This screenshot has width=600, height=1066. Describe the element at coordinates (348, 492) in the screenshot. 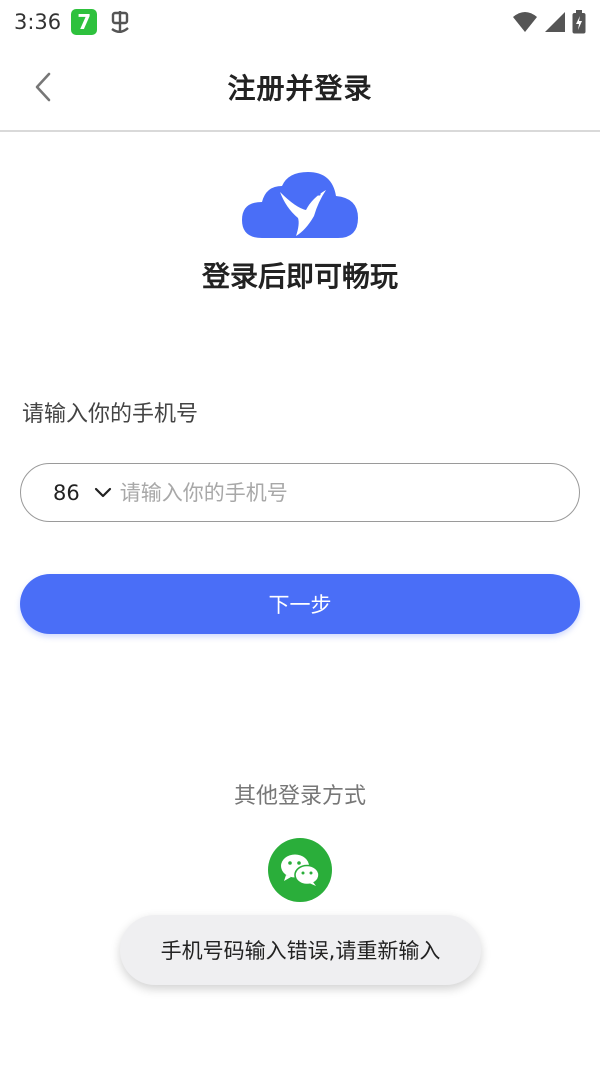

I see `phone-input` at that location.